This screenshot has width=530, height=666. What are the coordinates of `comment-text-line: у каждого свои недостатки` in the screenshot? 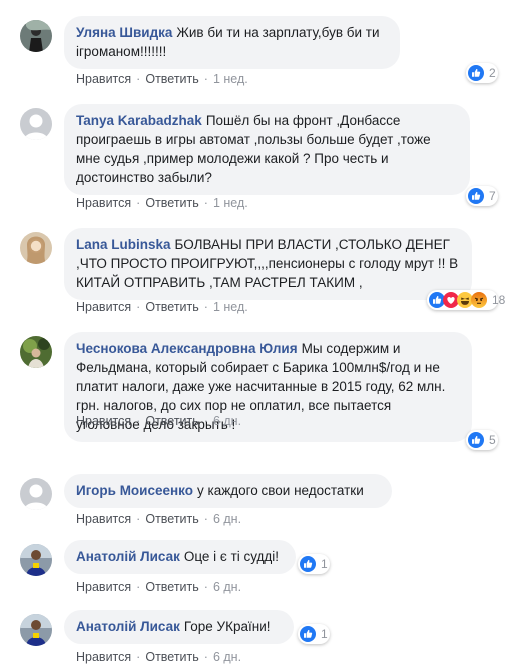 It's located at (280, 490).